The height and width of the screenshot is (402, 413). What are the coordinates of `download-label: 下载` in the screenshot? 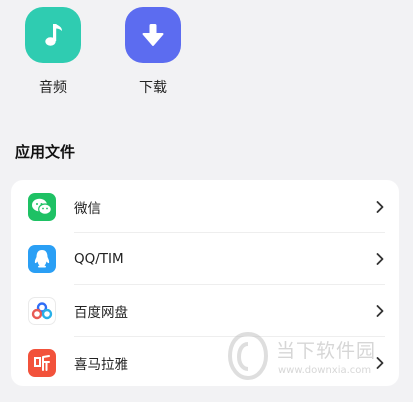 It's located at (153, 88).